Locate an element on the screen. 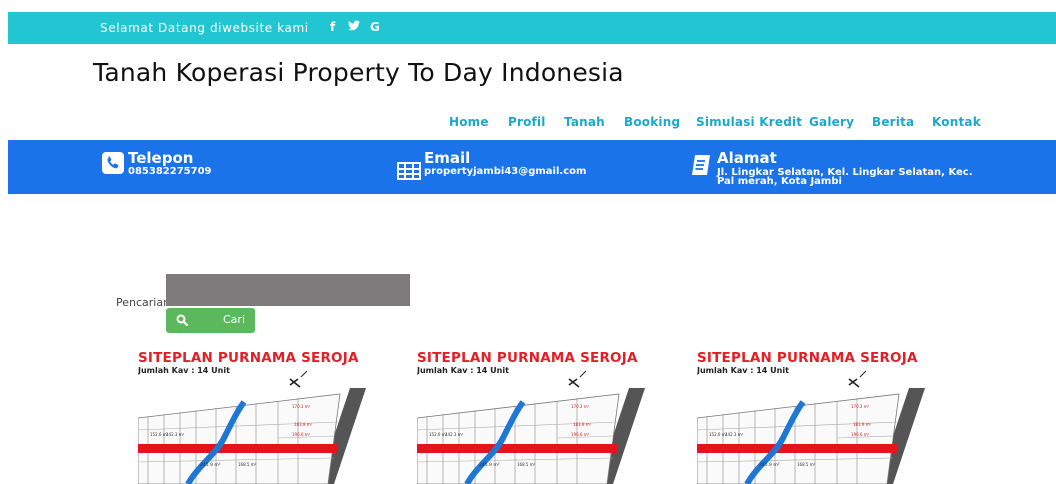  address-title: Alamat is located at coordinates (747, 158).